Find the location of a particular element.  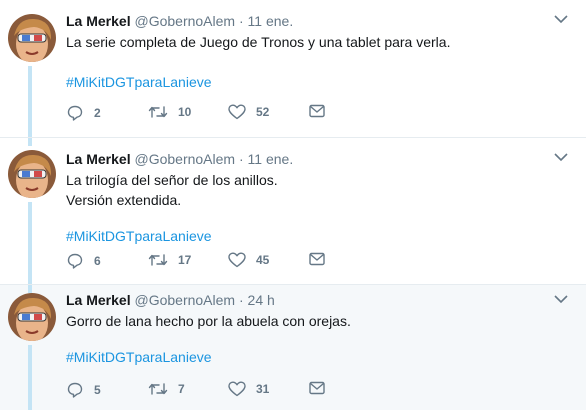

action-bar: 6 17 45 is located at coordinates (201, 262).